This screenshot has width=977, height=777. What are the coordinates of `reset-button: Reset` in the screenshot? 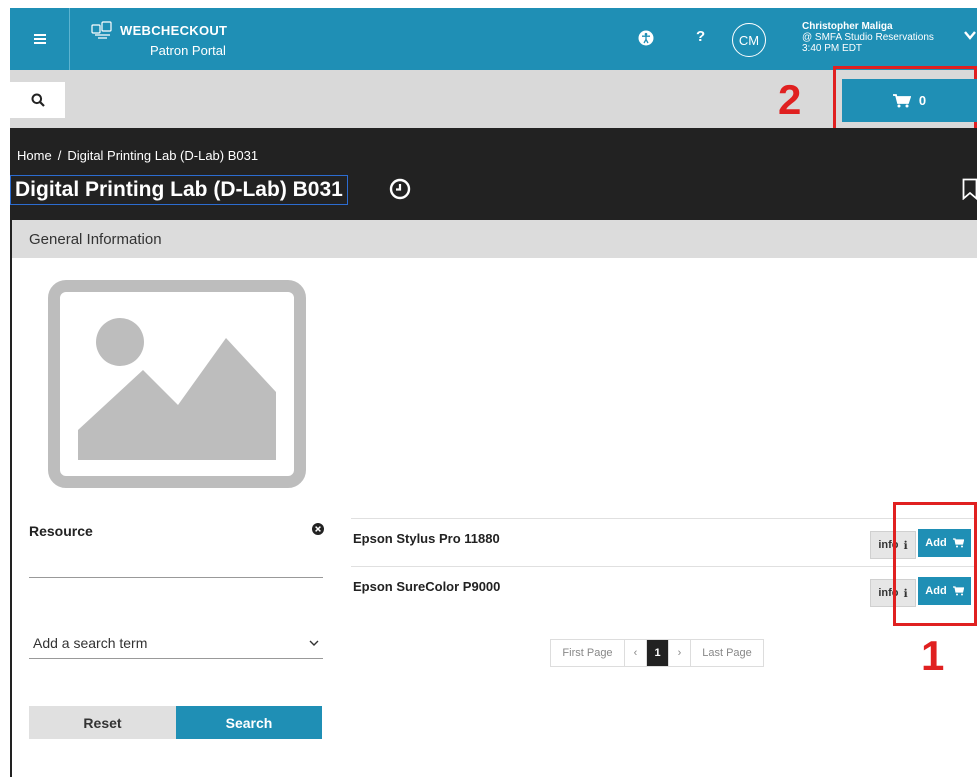 It's located at (102, 722).